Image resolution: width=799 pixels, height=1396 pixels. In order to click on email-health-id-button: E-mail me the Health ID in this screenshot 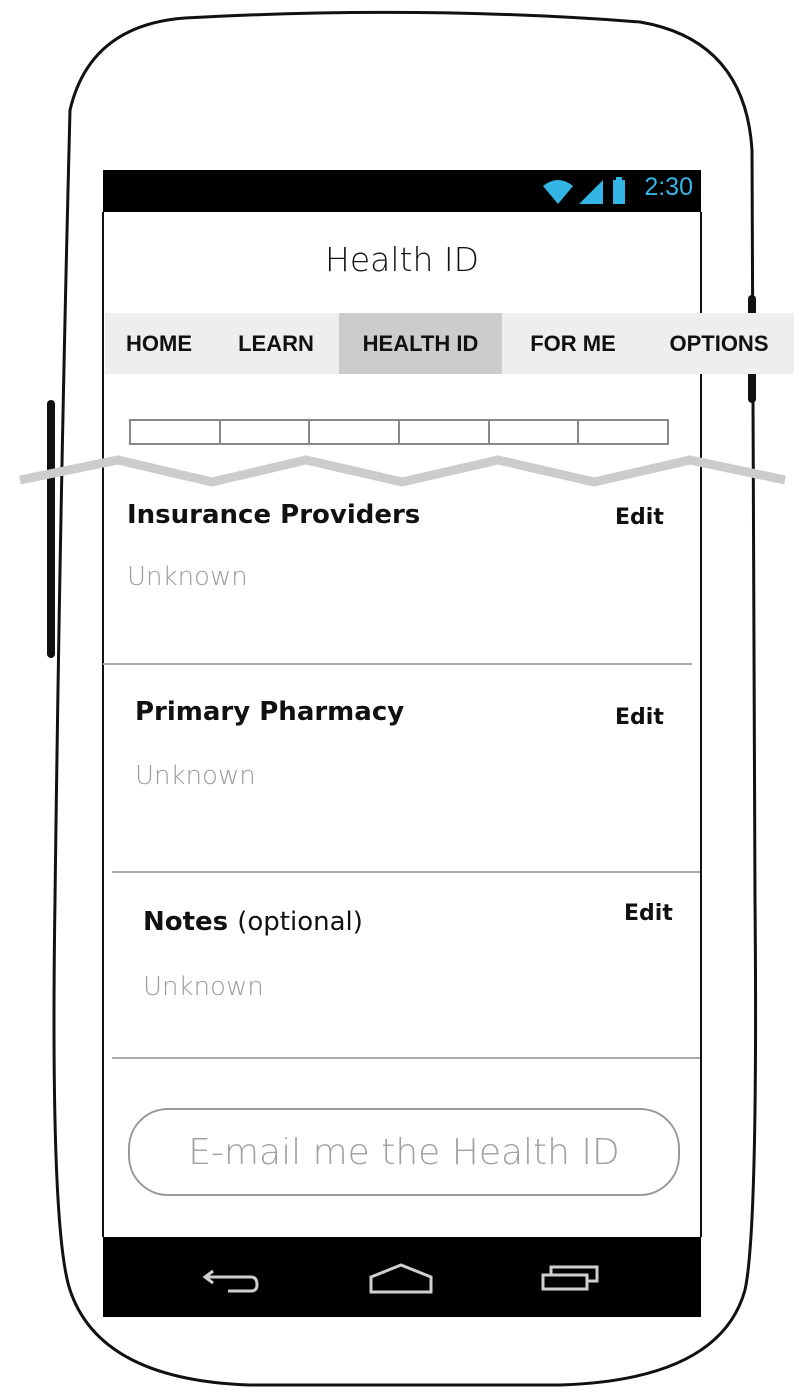, I will do `click(404, 1152)`.